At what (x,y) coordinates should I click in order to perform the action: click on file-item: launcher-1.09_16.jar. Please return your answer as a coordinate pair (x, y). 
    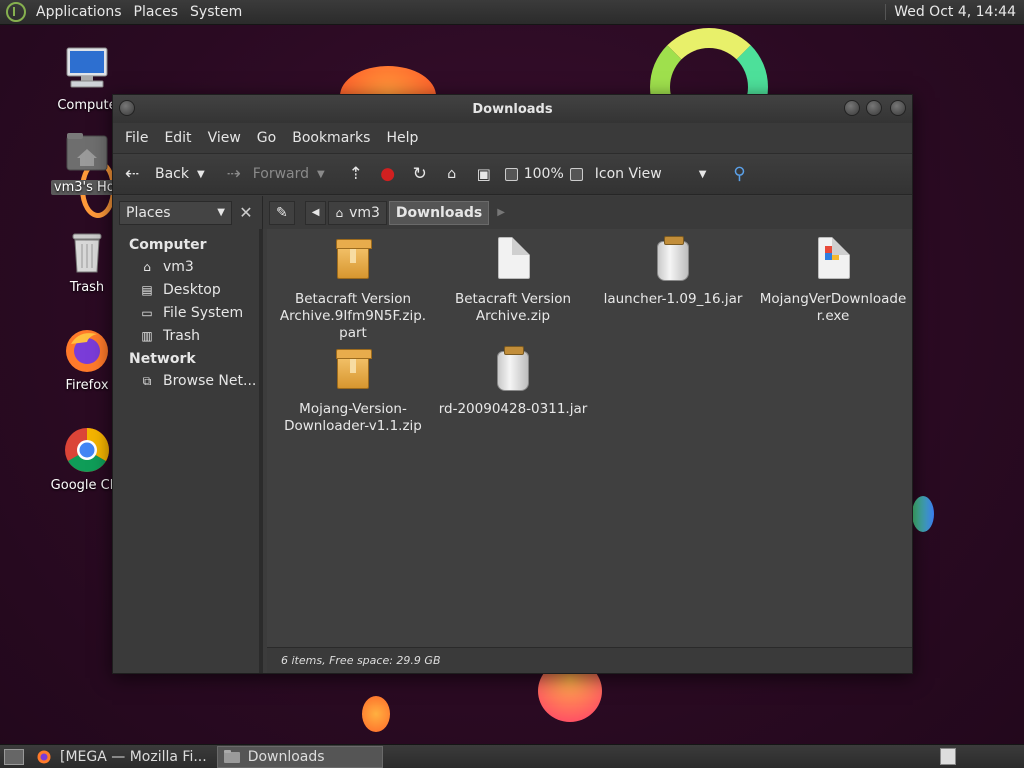
    Looking at the image, I should click on (673, 272).